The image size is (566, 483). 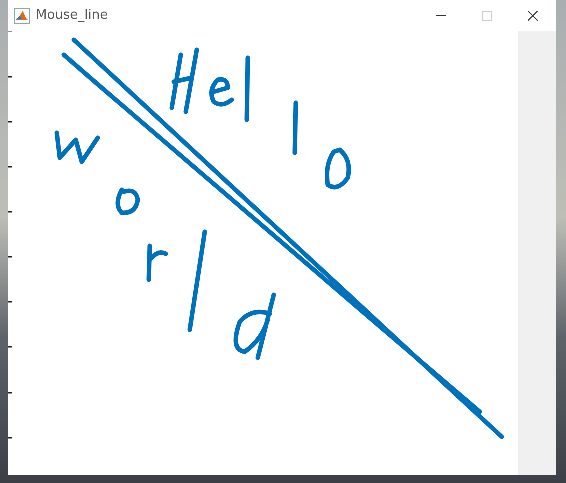 I want to click on window-title: Mouse_line, so click(x=73, y=15).